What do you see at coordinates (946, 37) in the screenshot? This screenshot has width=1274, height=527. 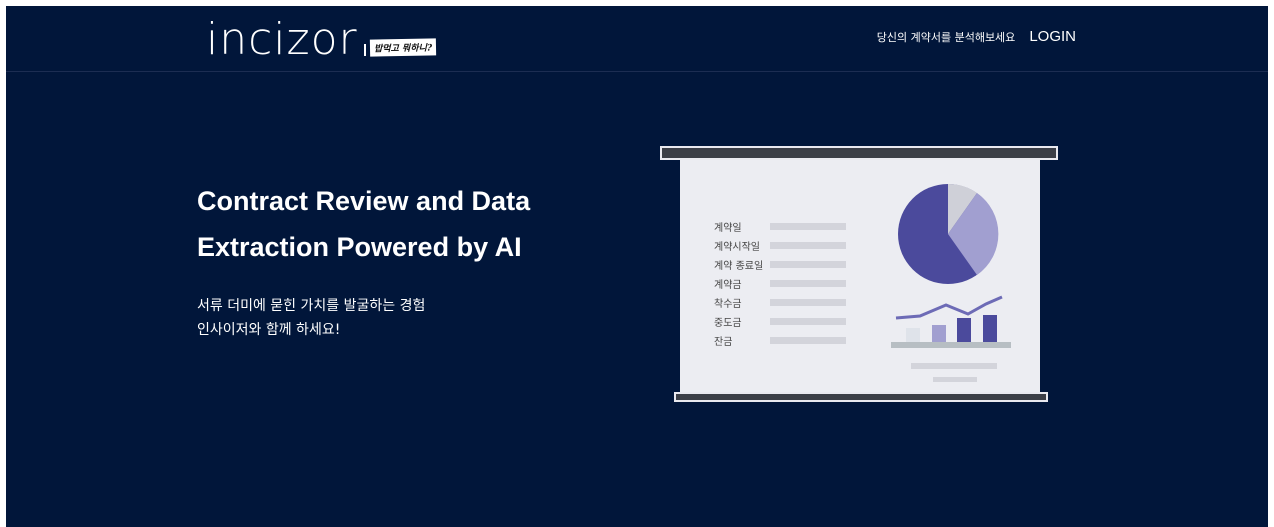 I see `analyze-contract-link: 당신의 계약서를 분석해보세요` at bounding box center [946, 37].